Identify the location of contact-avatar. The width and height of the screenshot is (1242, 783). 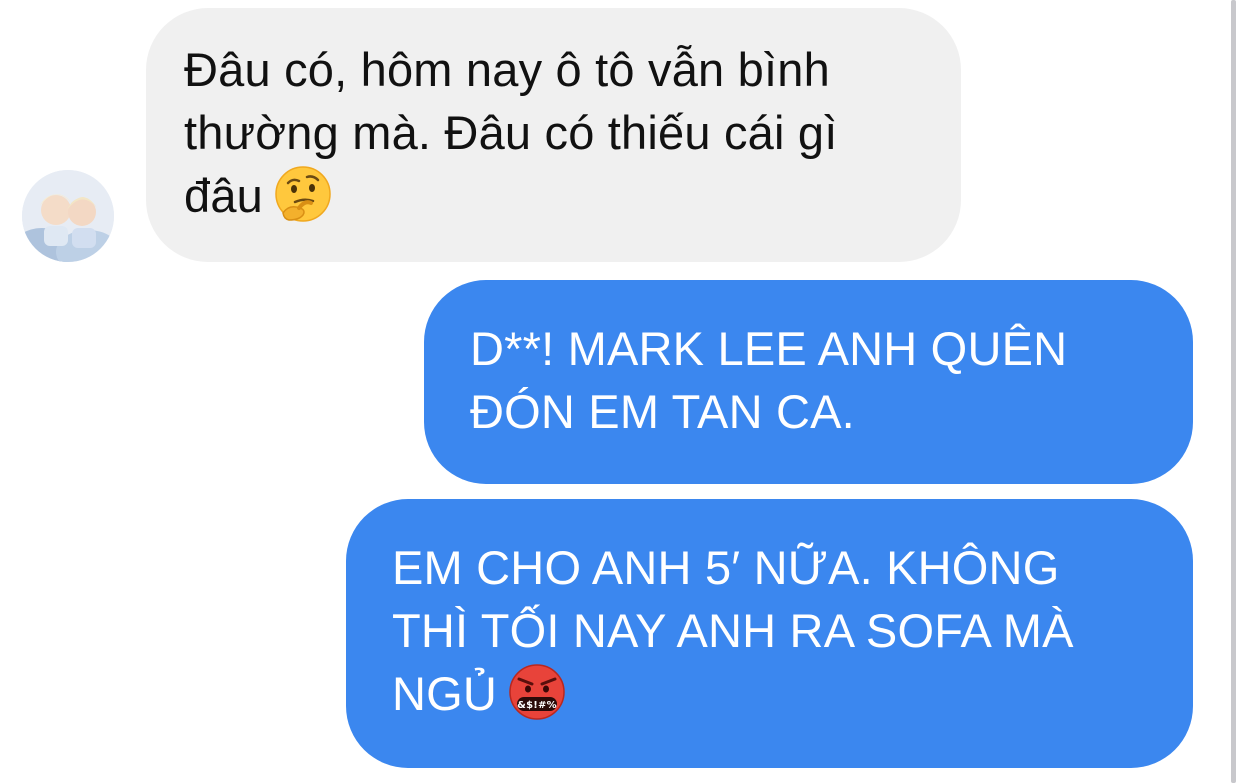
(68, 216).